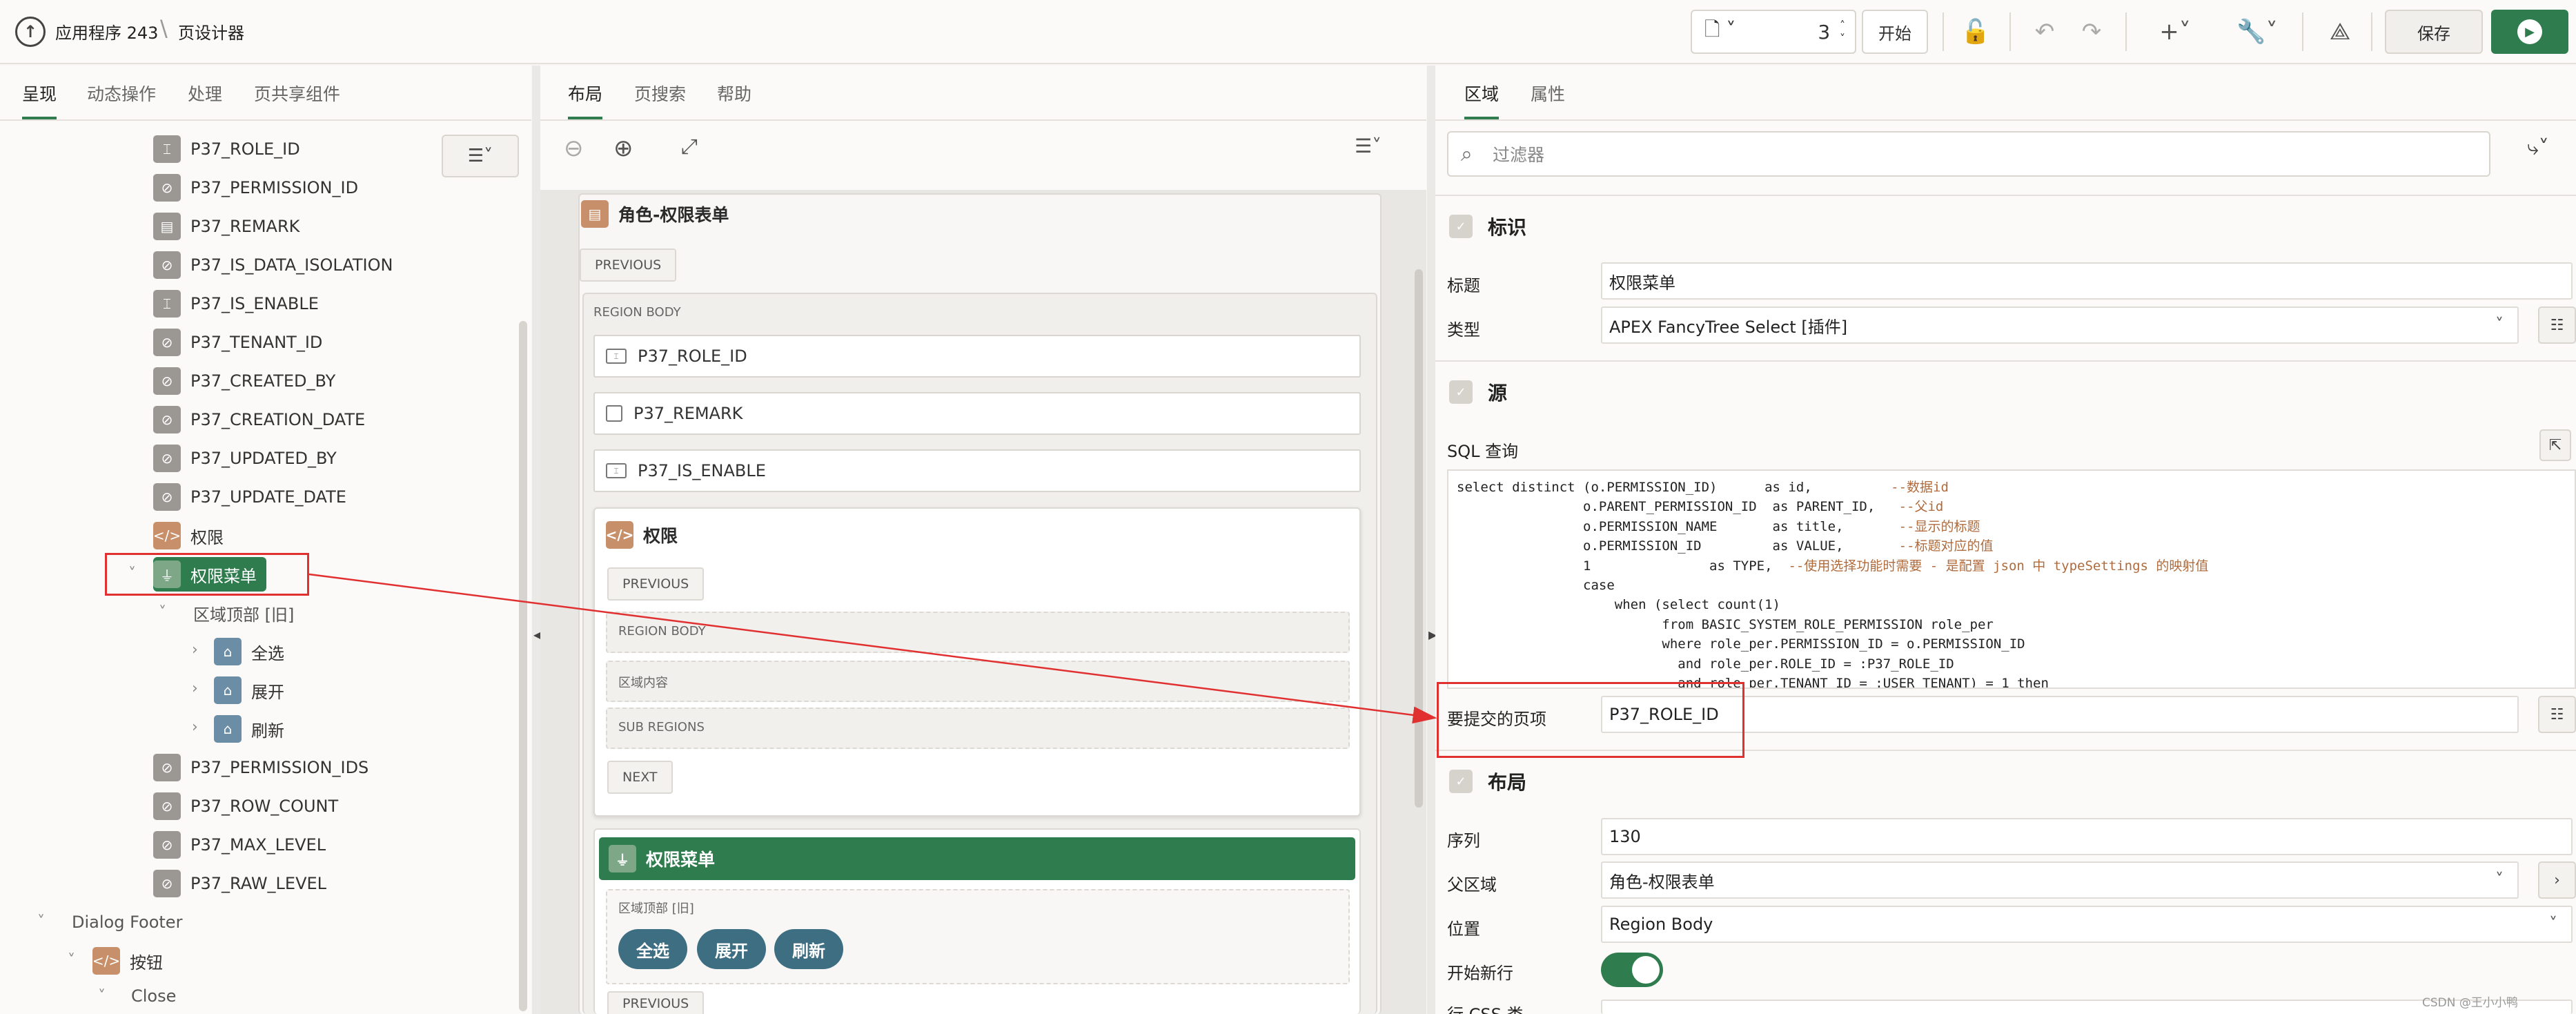 Image resolution: width=2576 pixels, height=1014 pixels. I want to click on sql-line: and role_per.ROLE_ID = :P37_ROLE_ID, so click(1705, 664).